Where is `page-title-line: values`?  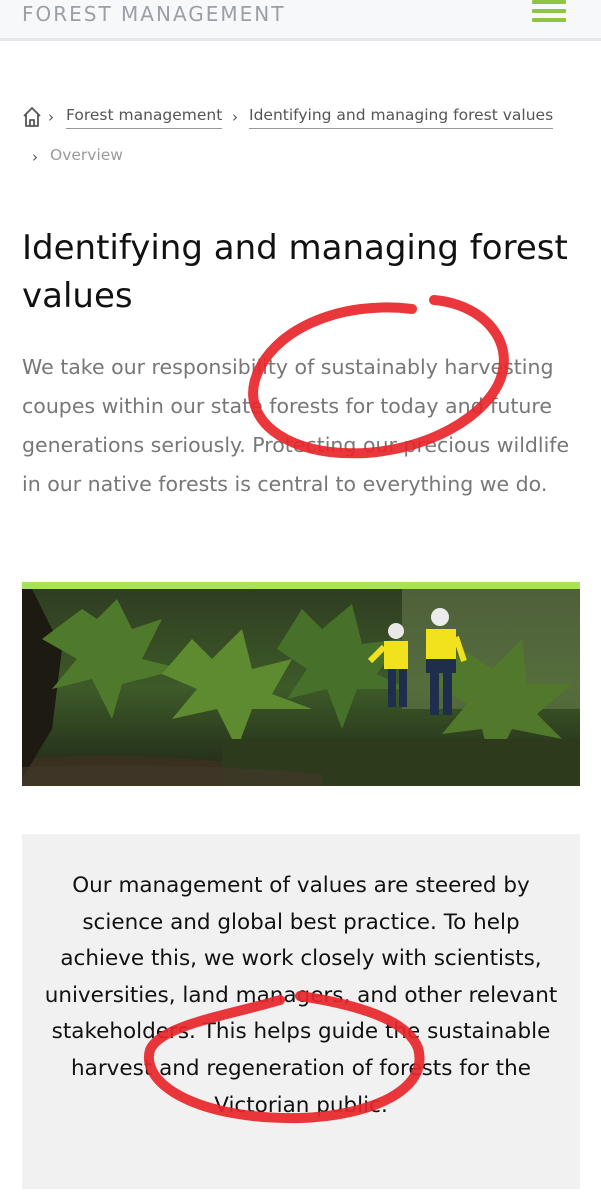
page-title-line: values is located at coordinates (77, 296).